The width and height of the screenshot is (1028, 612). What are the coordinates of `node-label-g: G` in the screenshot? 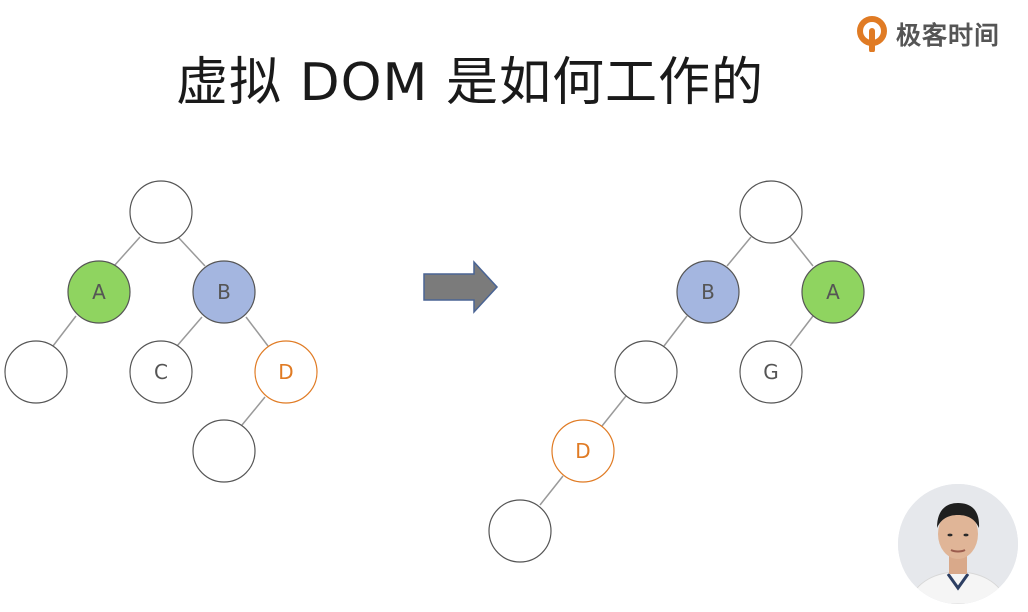 It's located at (771, 372).